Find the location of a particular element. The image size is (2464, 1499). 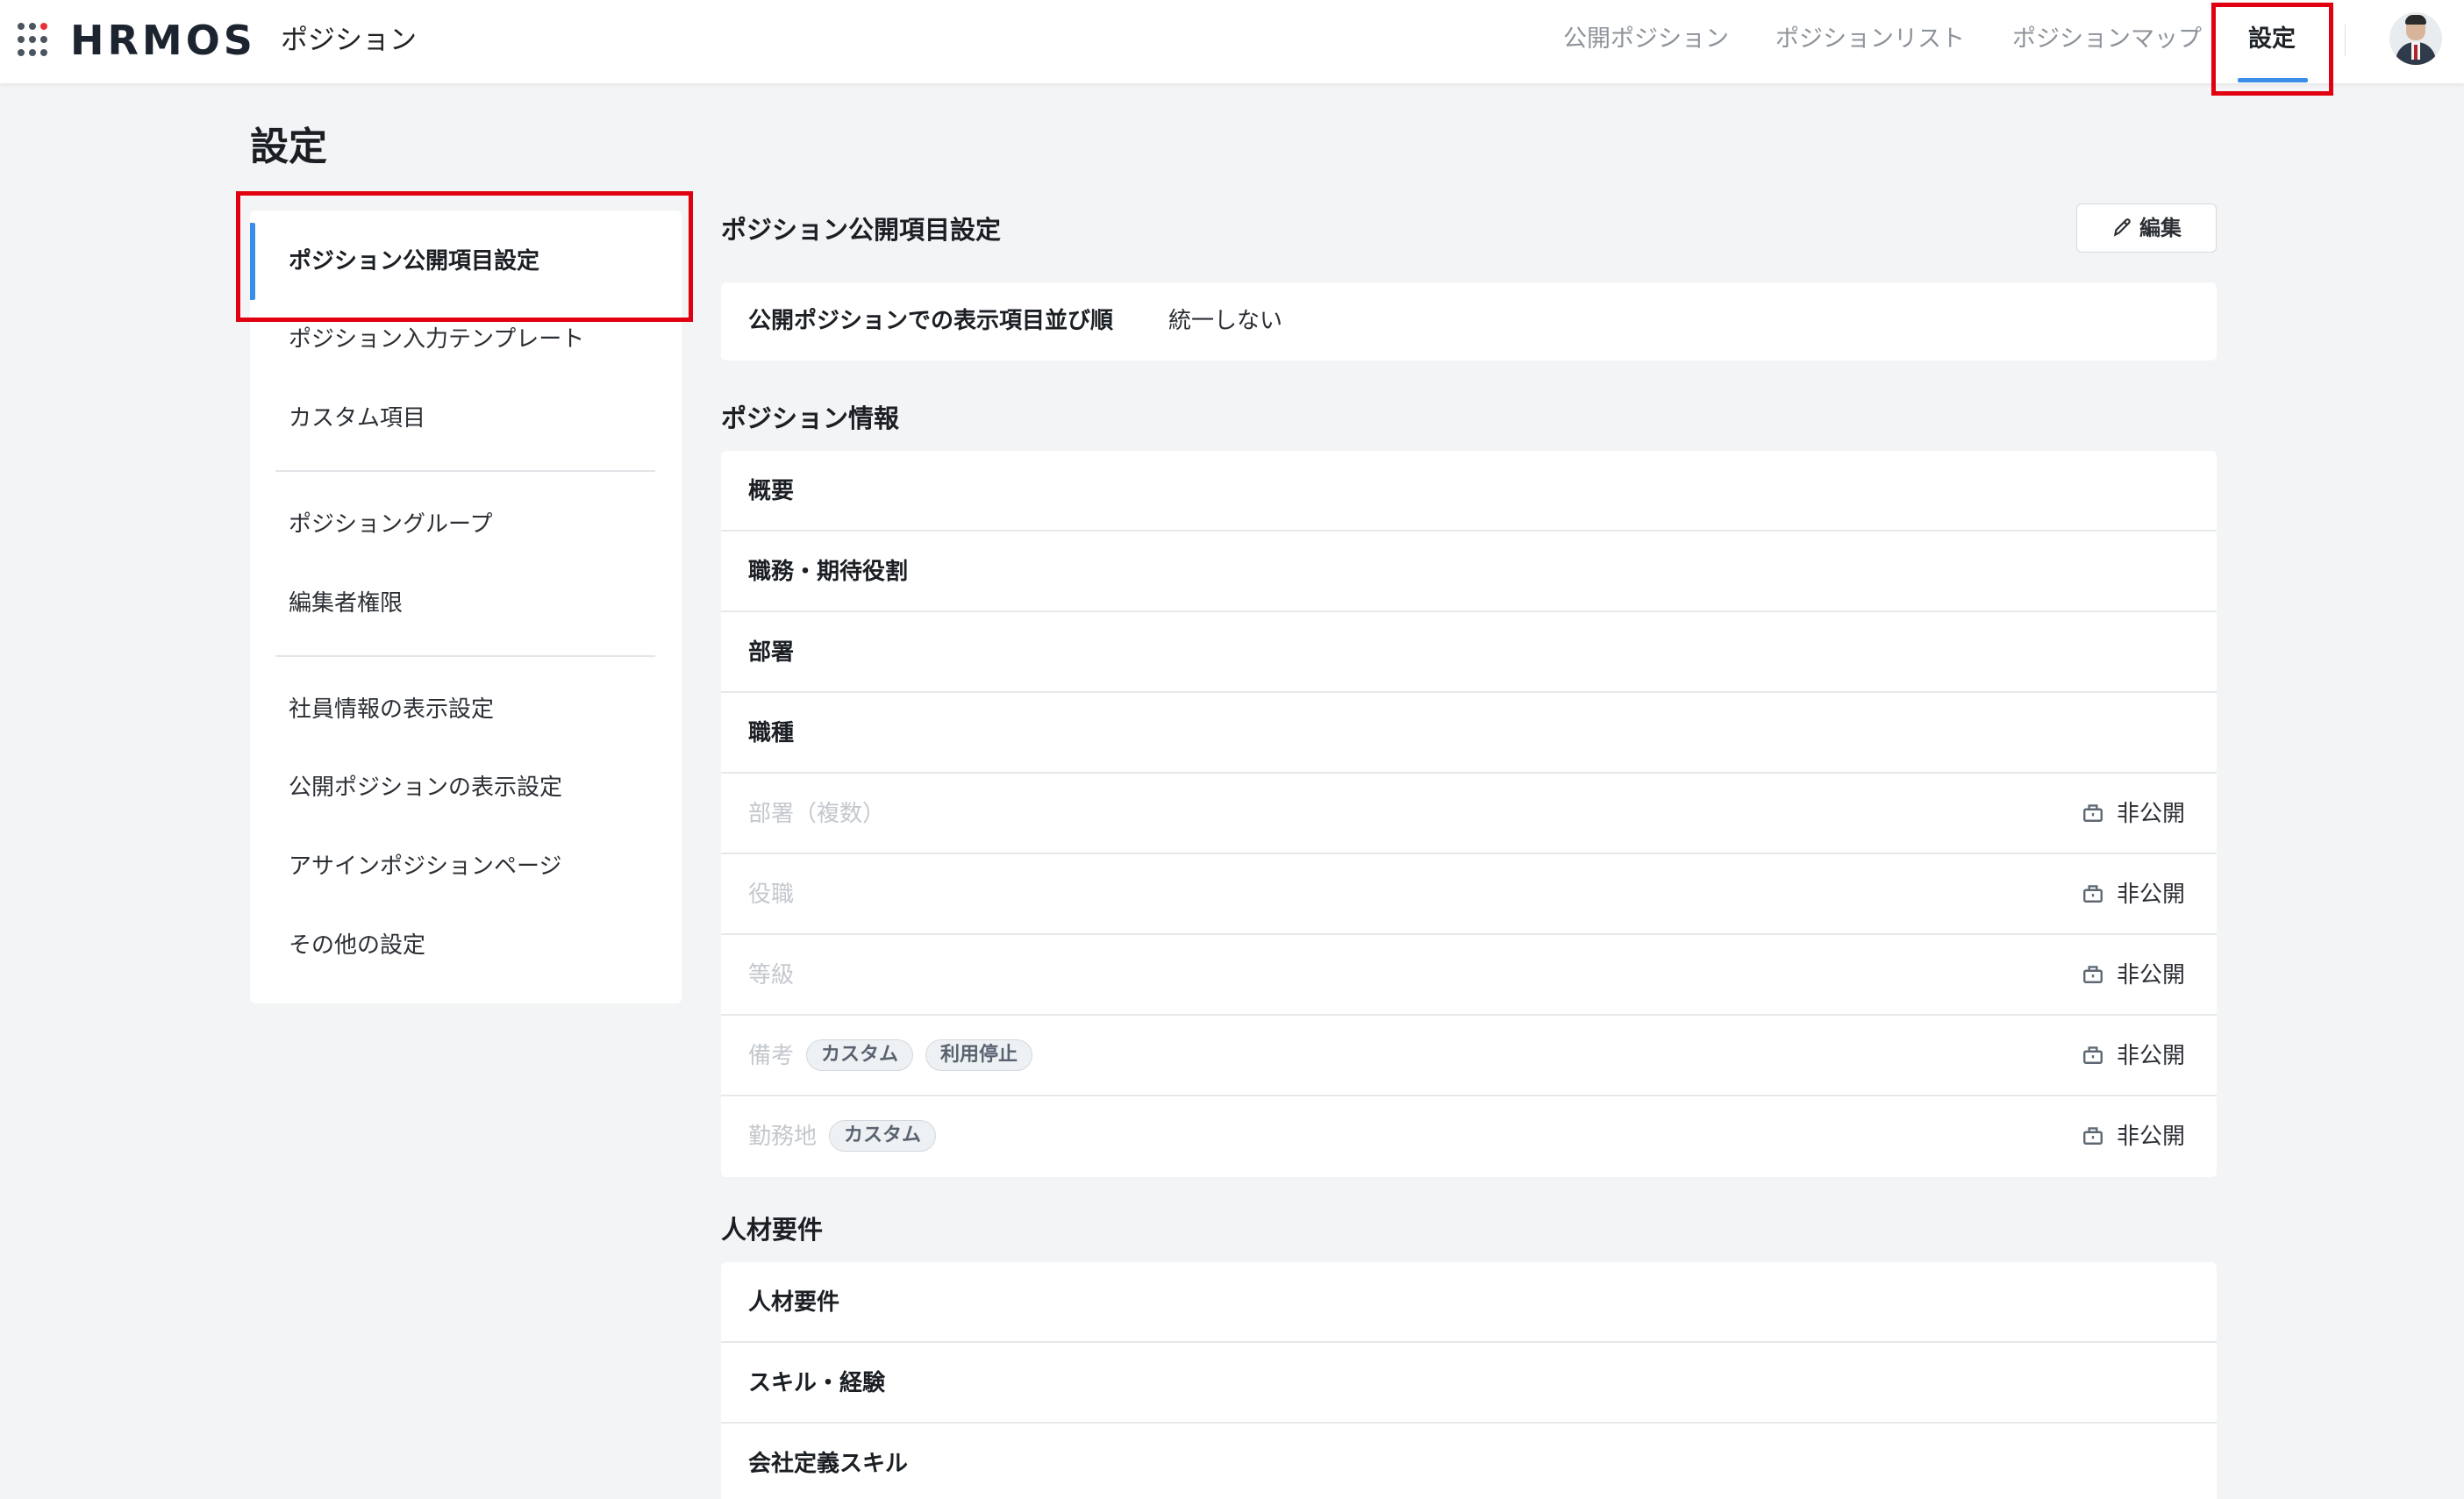

field-row: 部署（複数） 非公開 is located at coordinates (1469, 814).